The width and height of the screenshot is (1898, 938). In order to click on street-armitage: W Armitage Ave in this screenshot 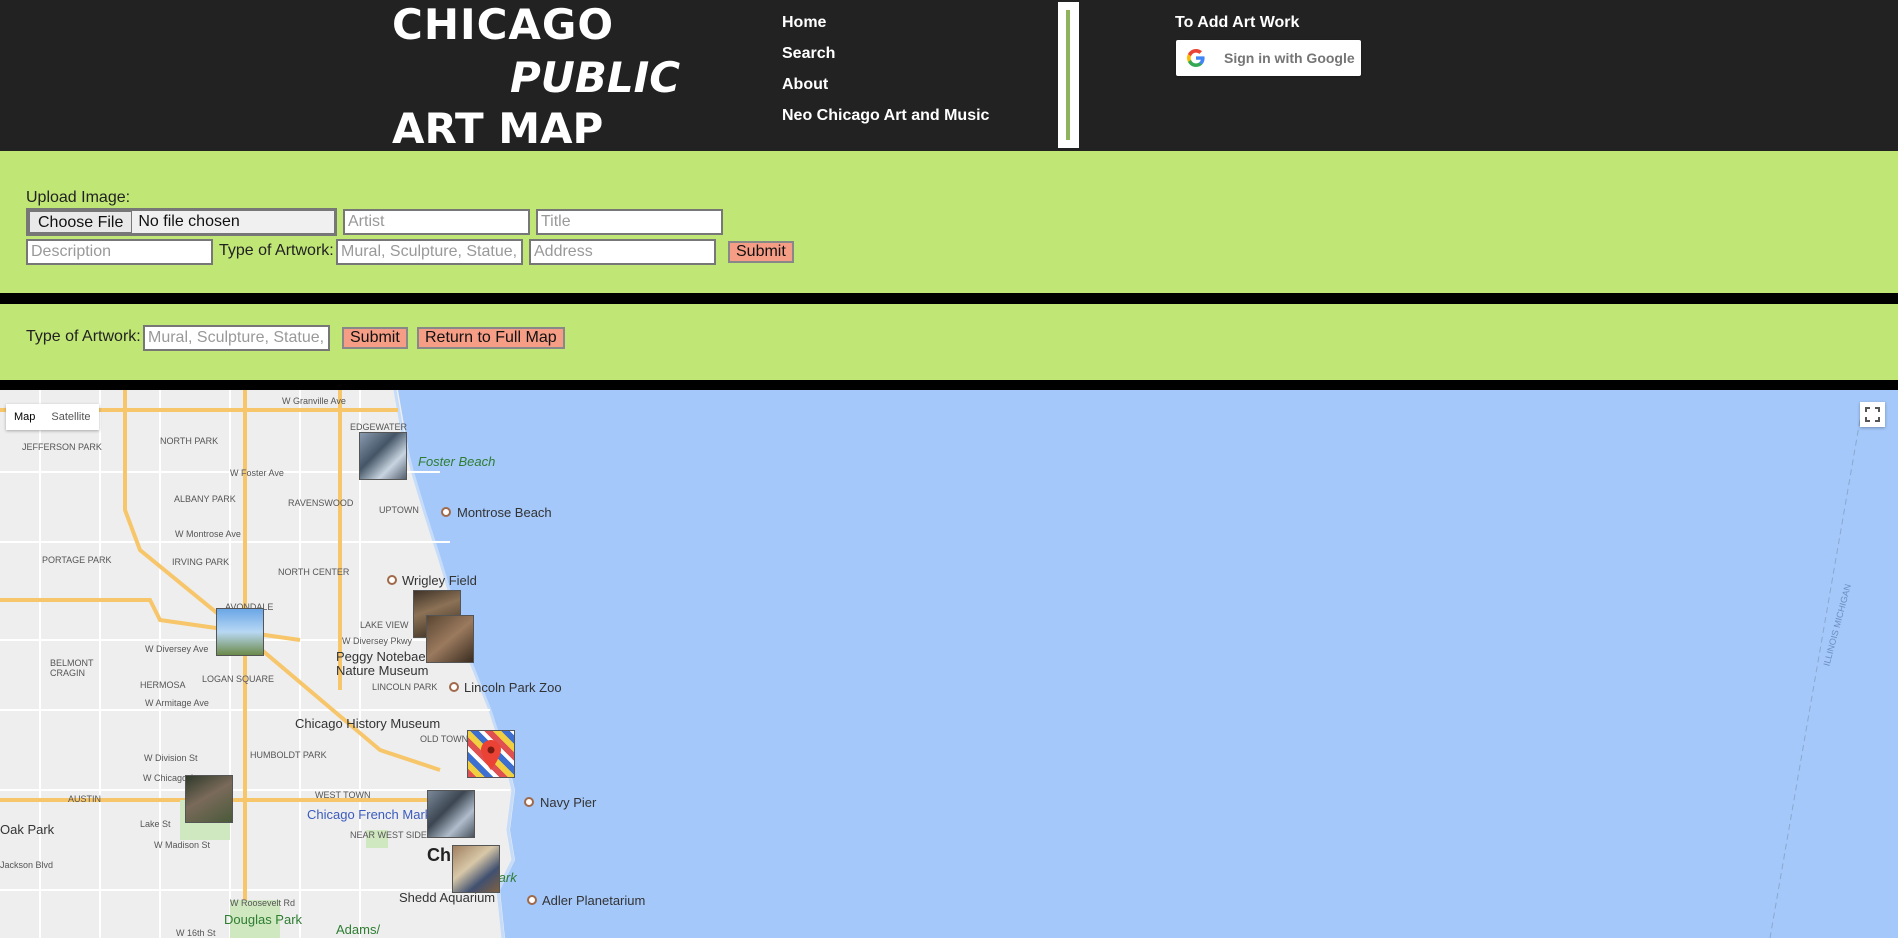, I will do `click(177, 703)`.